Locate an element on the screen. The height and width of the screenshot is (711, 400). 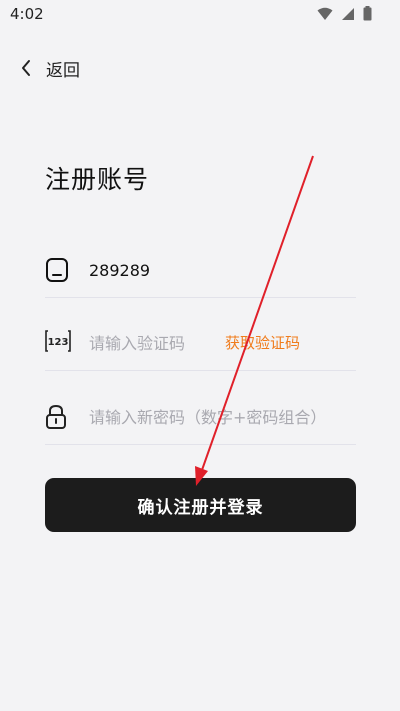
battery-icon is located at coordinates (367, 13).